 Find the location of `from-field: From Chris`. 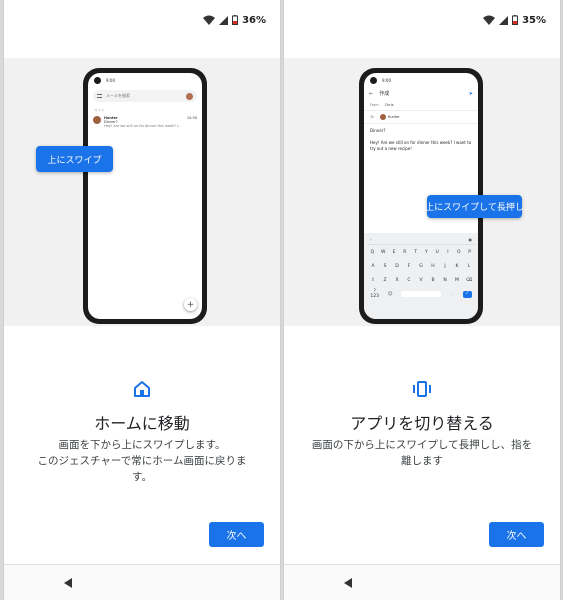

from-field: From Chris is located at coordinates (421, 105).